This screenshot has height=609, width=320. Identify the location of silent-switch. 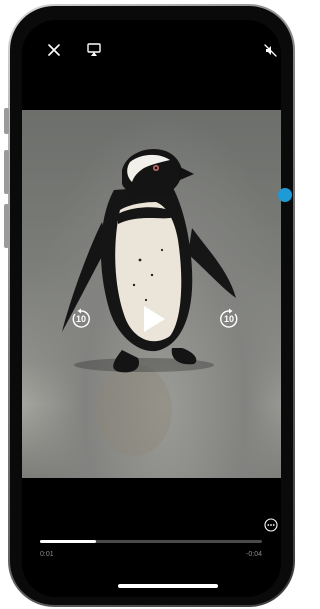
(6, 121).